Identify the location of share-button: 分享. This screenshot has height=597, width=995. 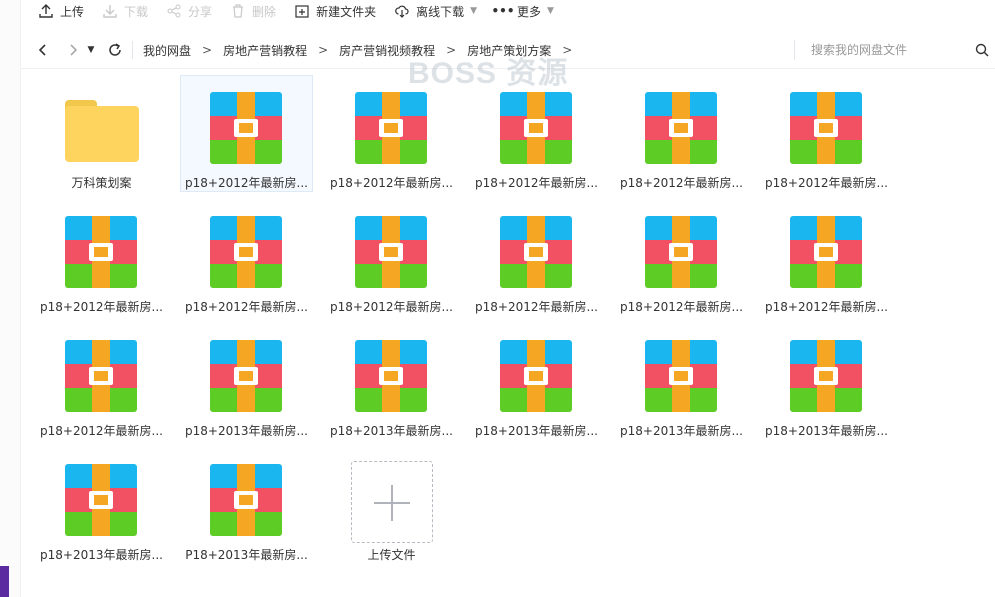
(189, 11).